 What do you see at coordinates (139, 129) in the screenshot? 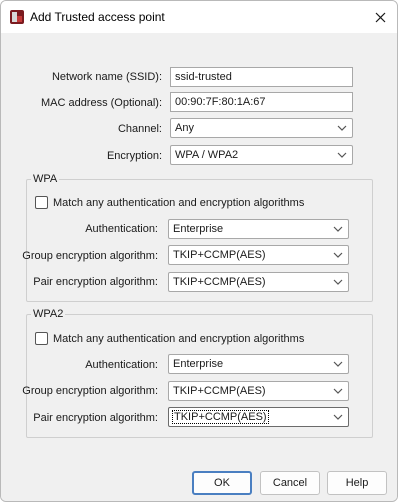
I see `channel-label: Channel:` at bounding box center [139, 129].